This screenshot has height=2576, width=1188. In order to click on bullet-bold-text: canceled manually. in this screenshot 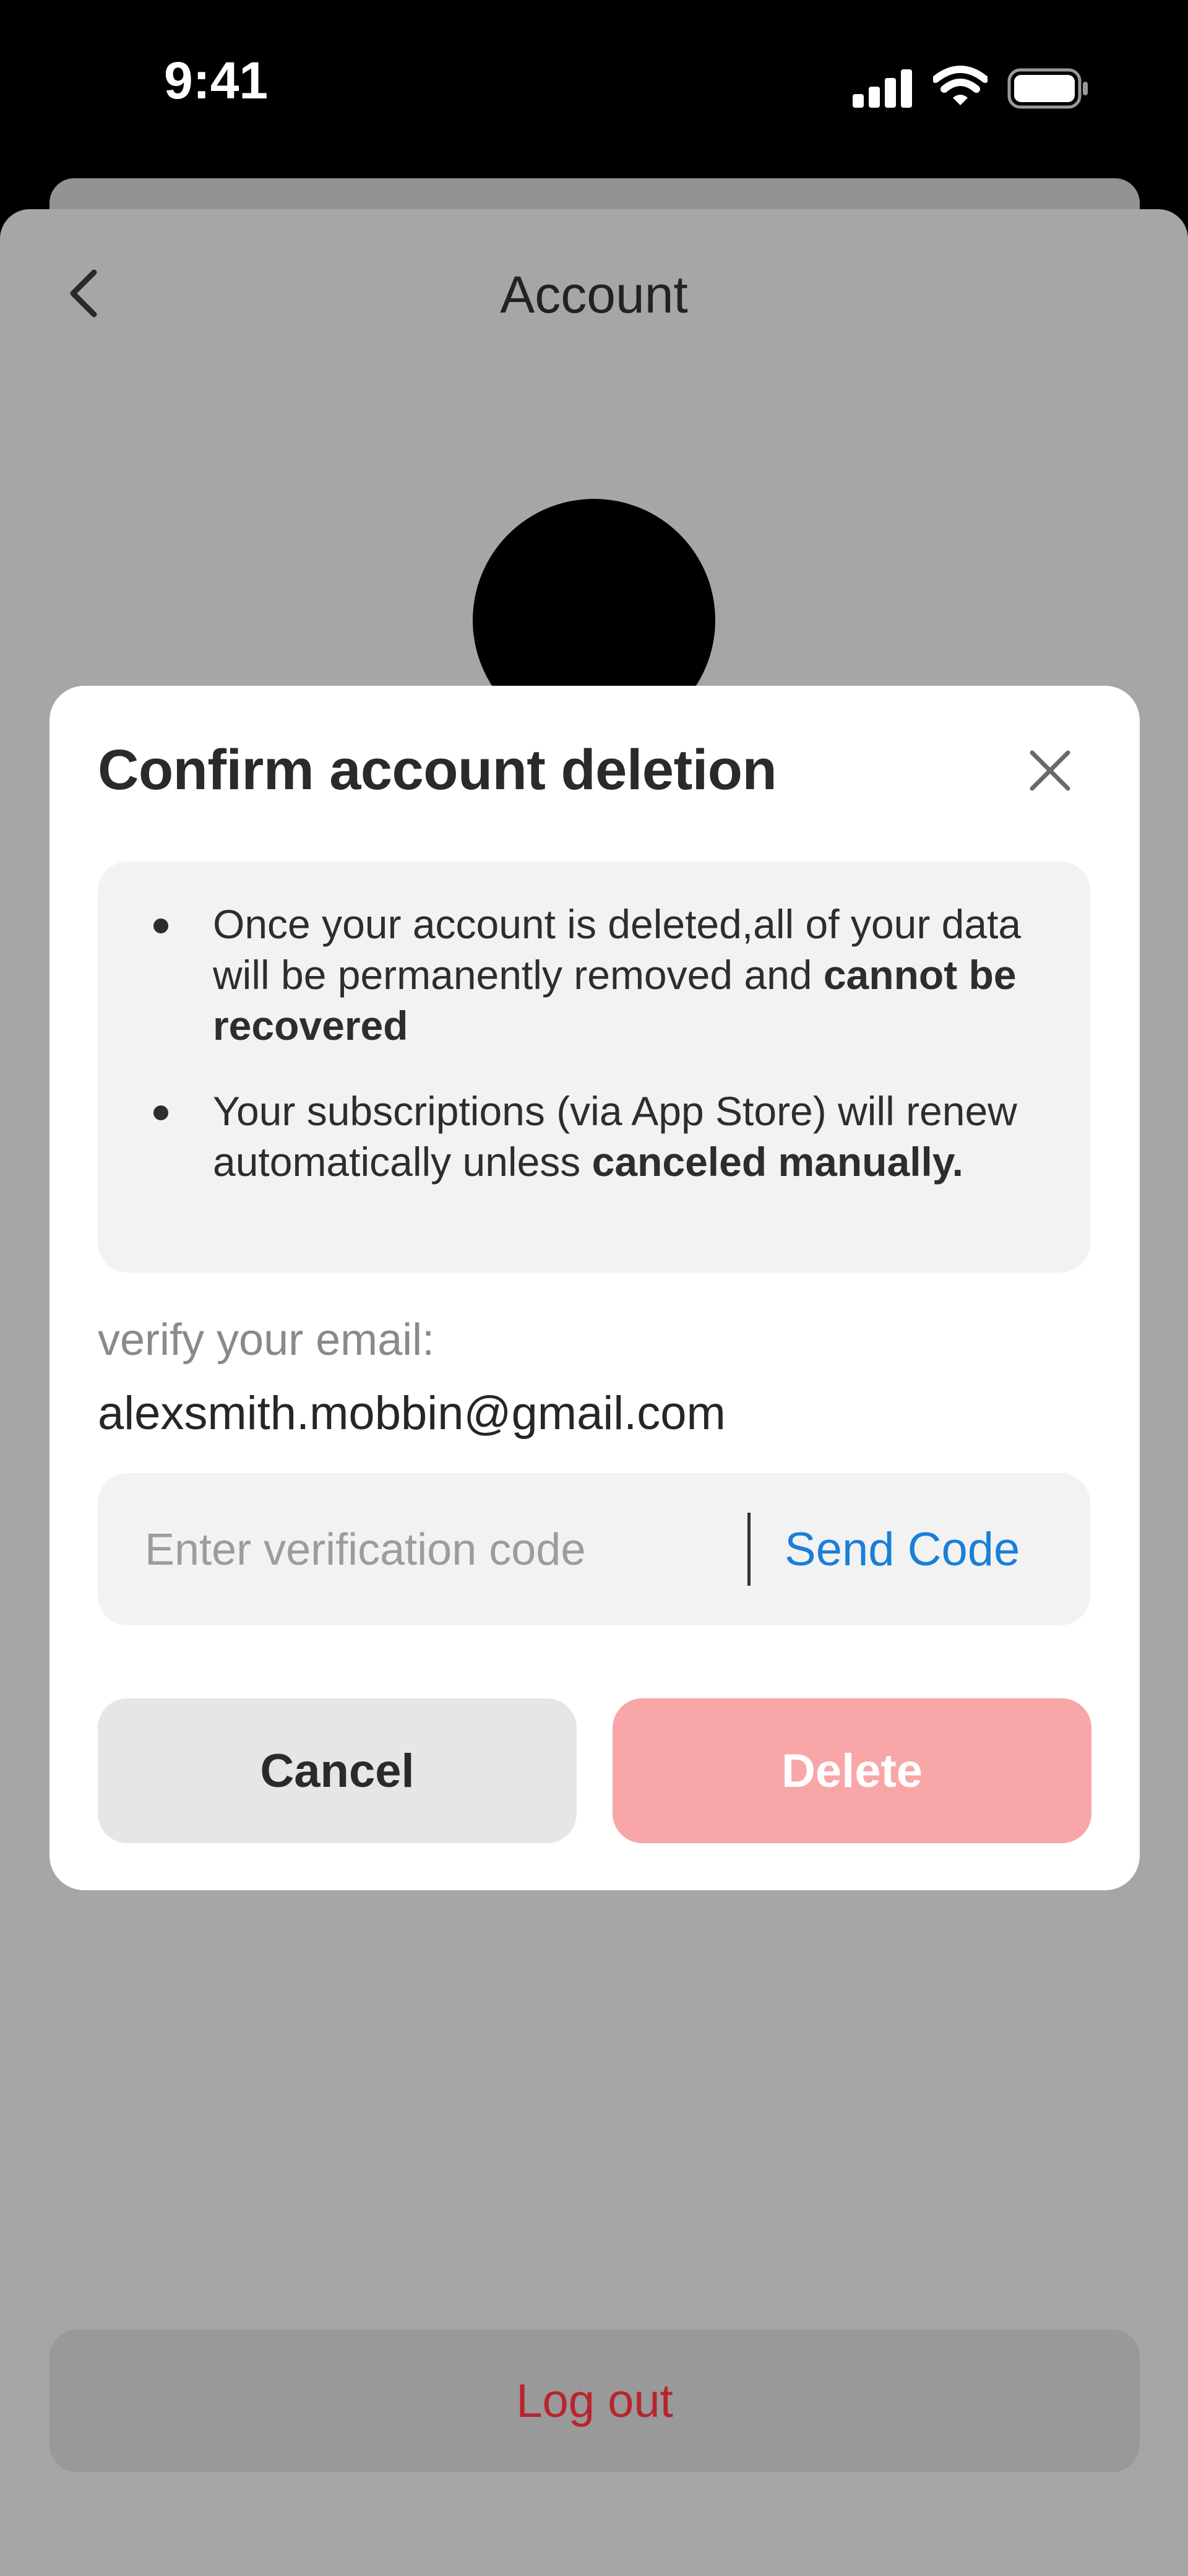, I will do `click(778, 1162)`.